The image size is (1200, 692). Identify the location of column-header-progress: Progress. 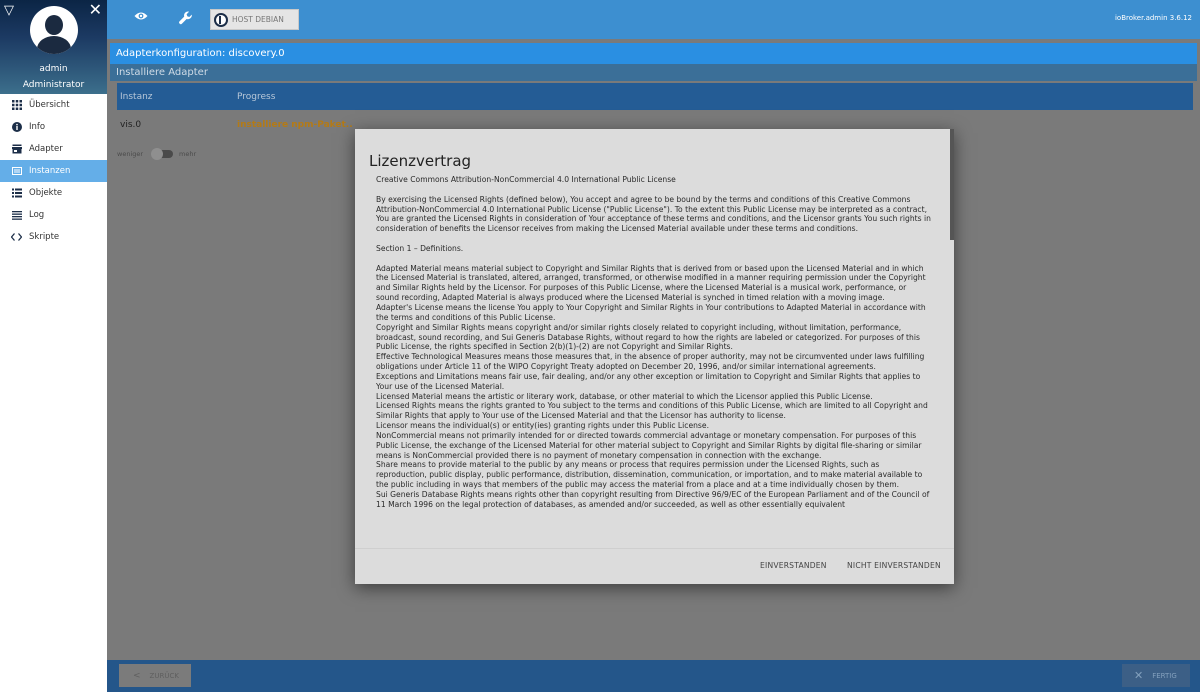
(256, 97).